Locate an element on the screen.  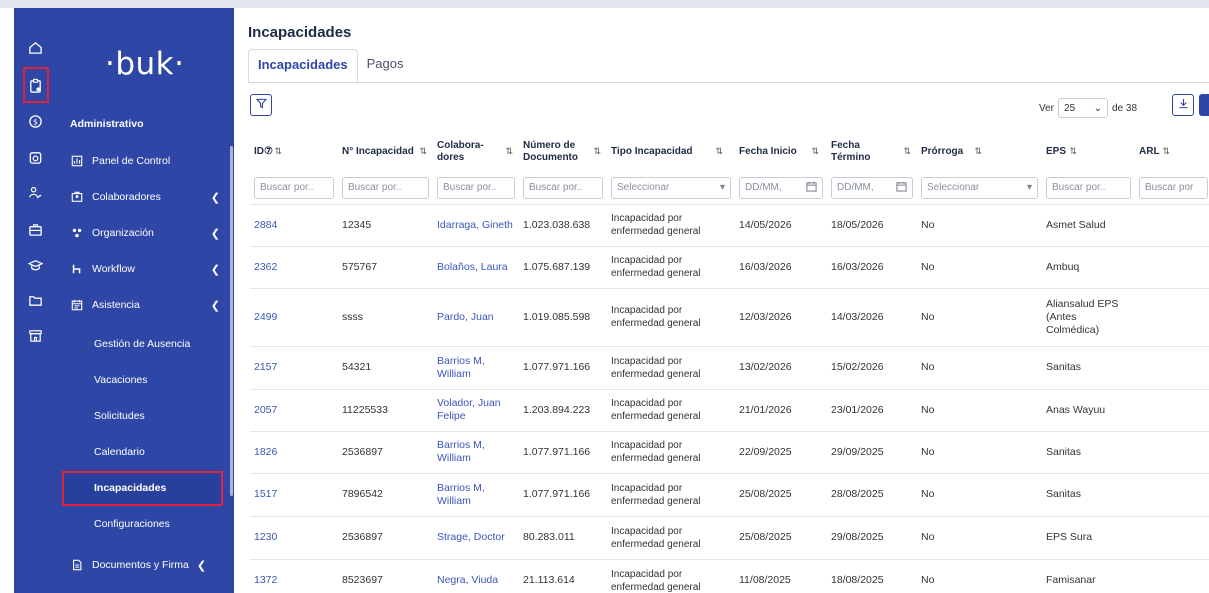
cell-id: 1372 is located at coordinates (294, 575).